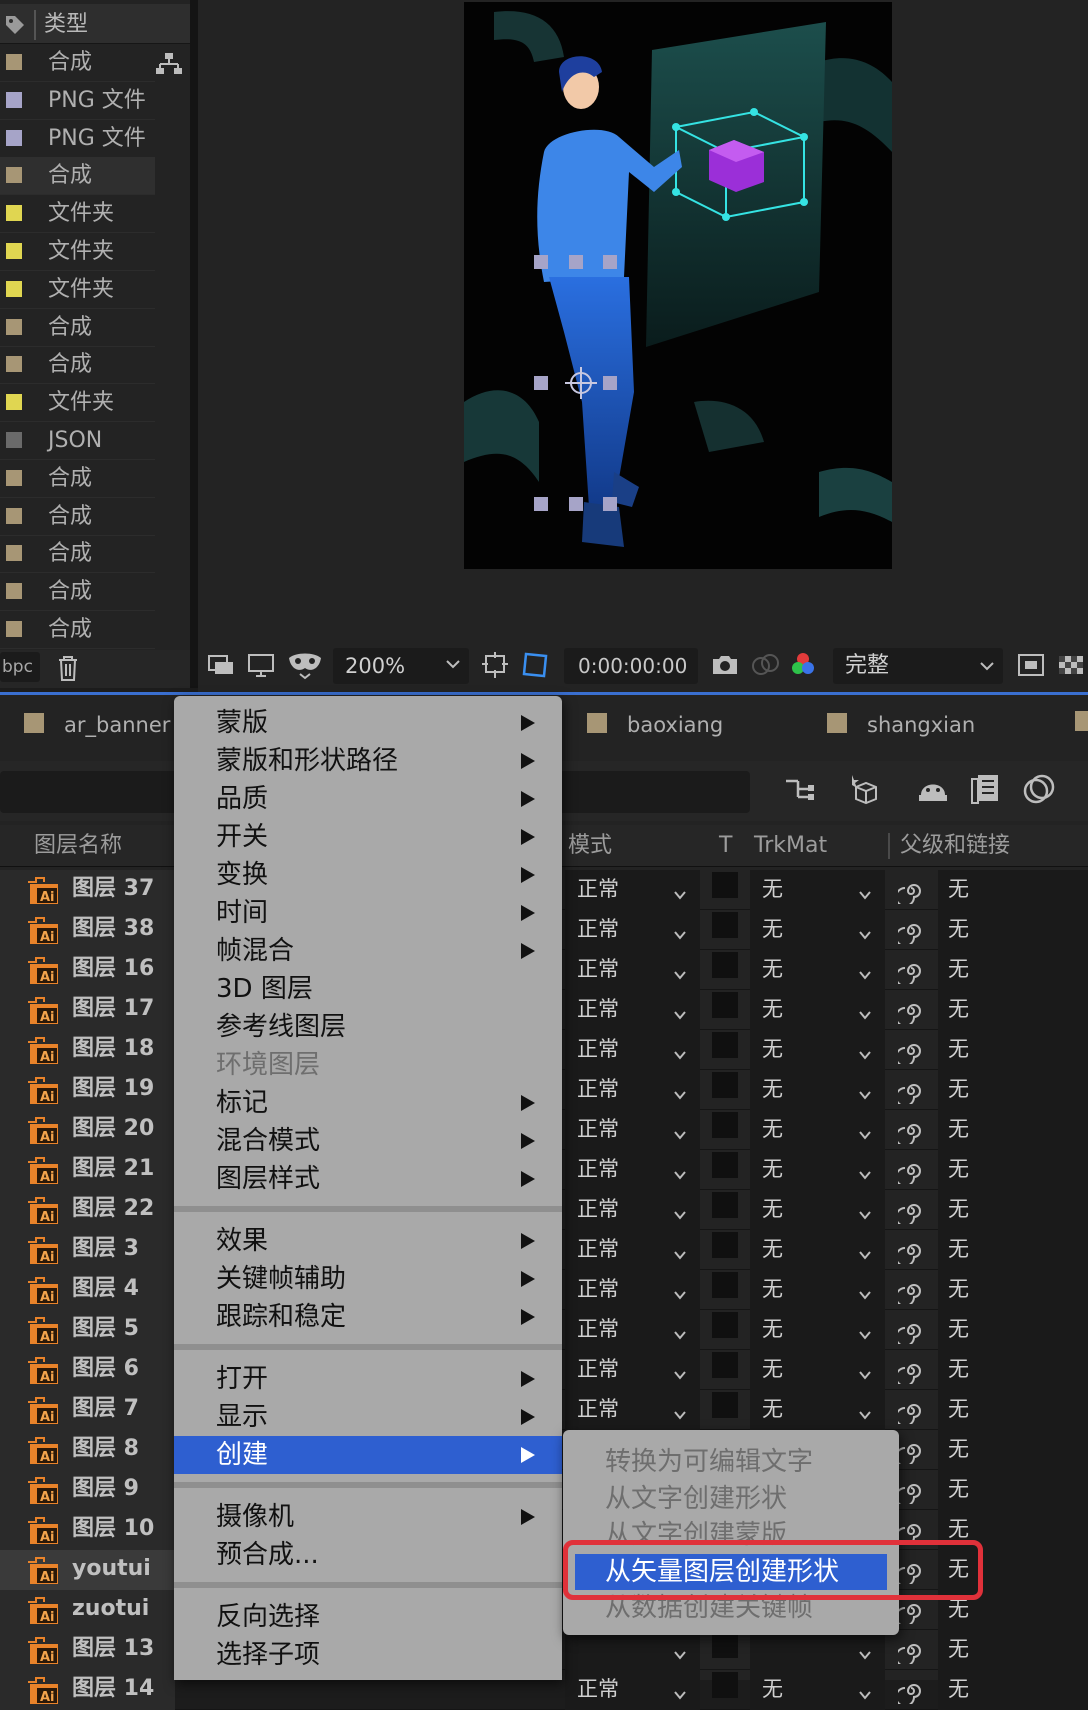  What do you see at coordinates (1040, 789) in the screenshot?
I see `motion-blur-icon` at bounding box center [1040, 789].